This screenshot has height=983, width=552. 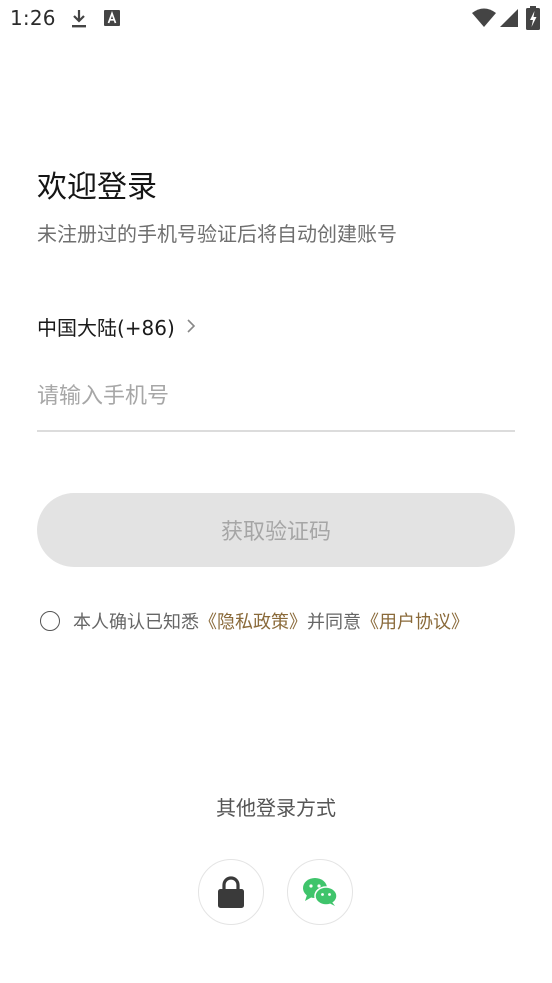 I want to click on page-title: 欢迎登录, so click(x=97, y=187).